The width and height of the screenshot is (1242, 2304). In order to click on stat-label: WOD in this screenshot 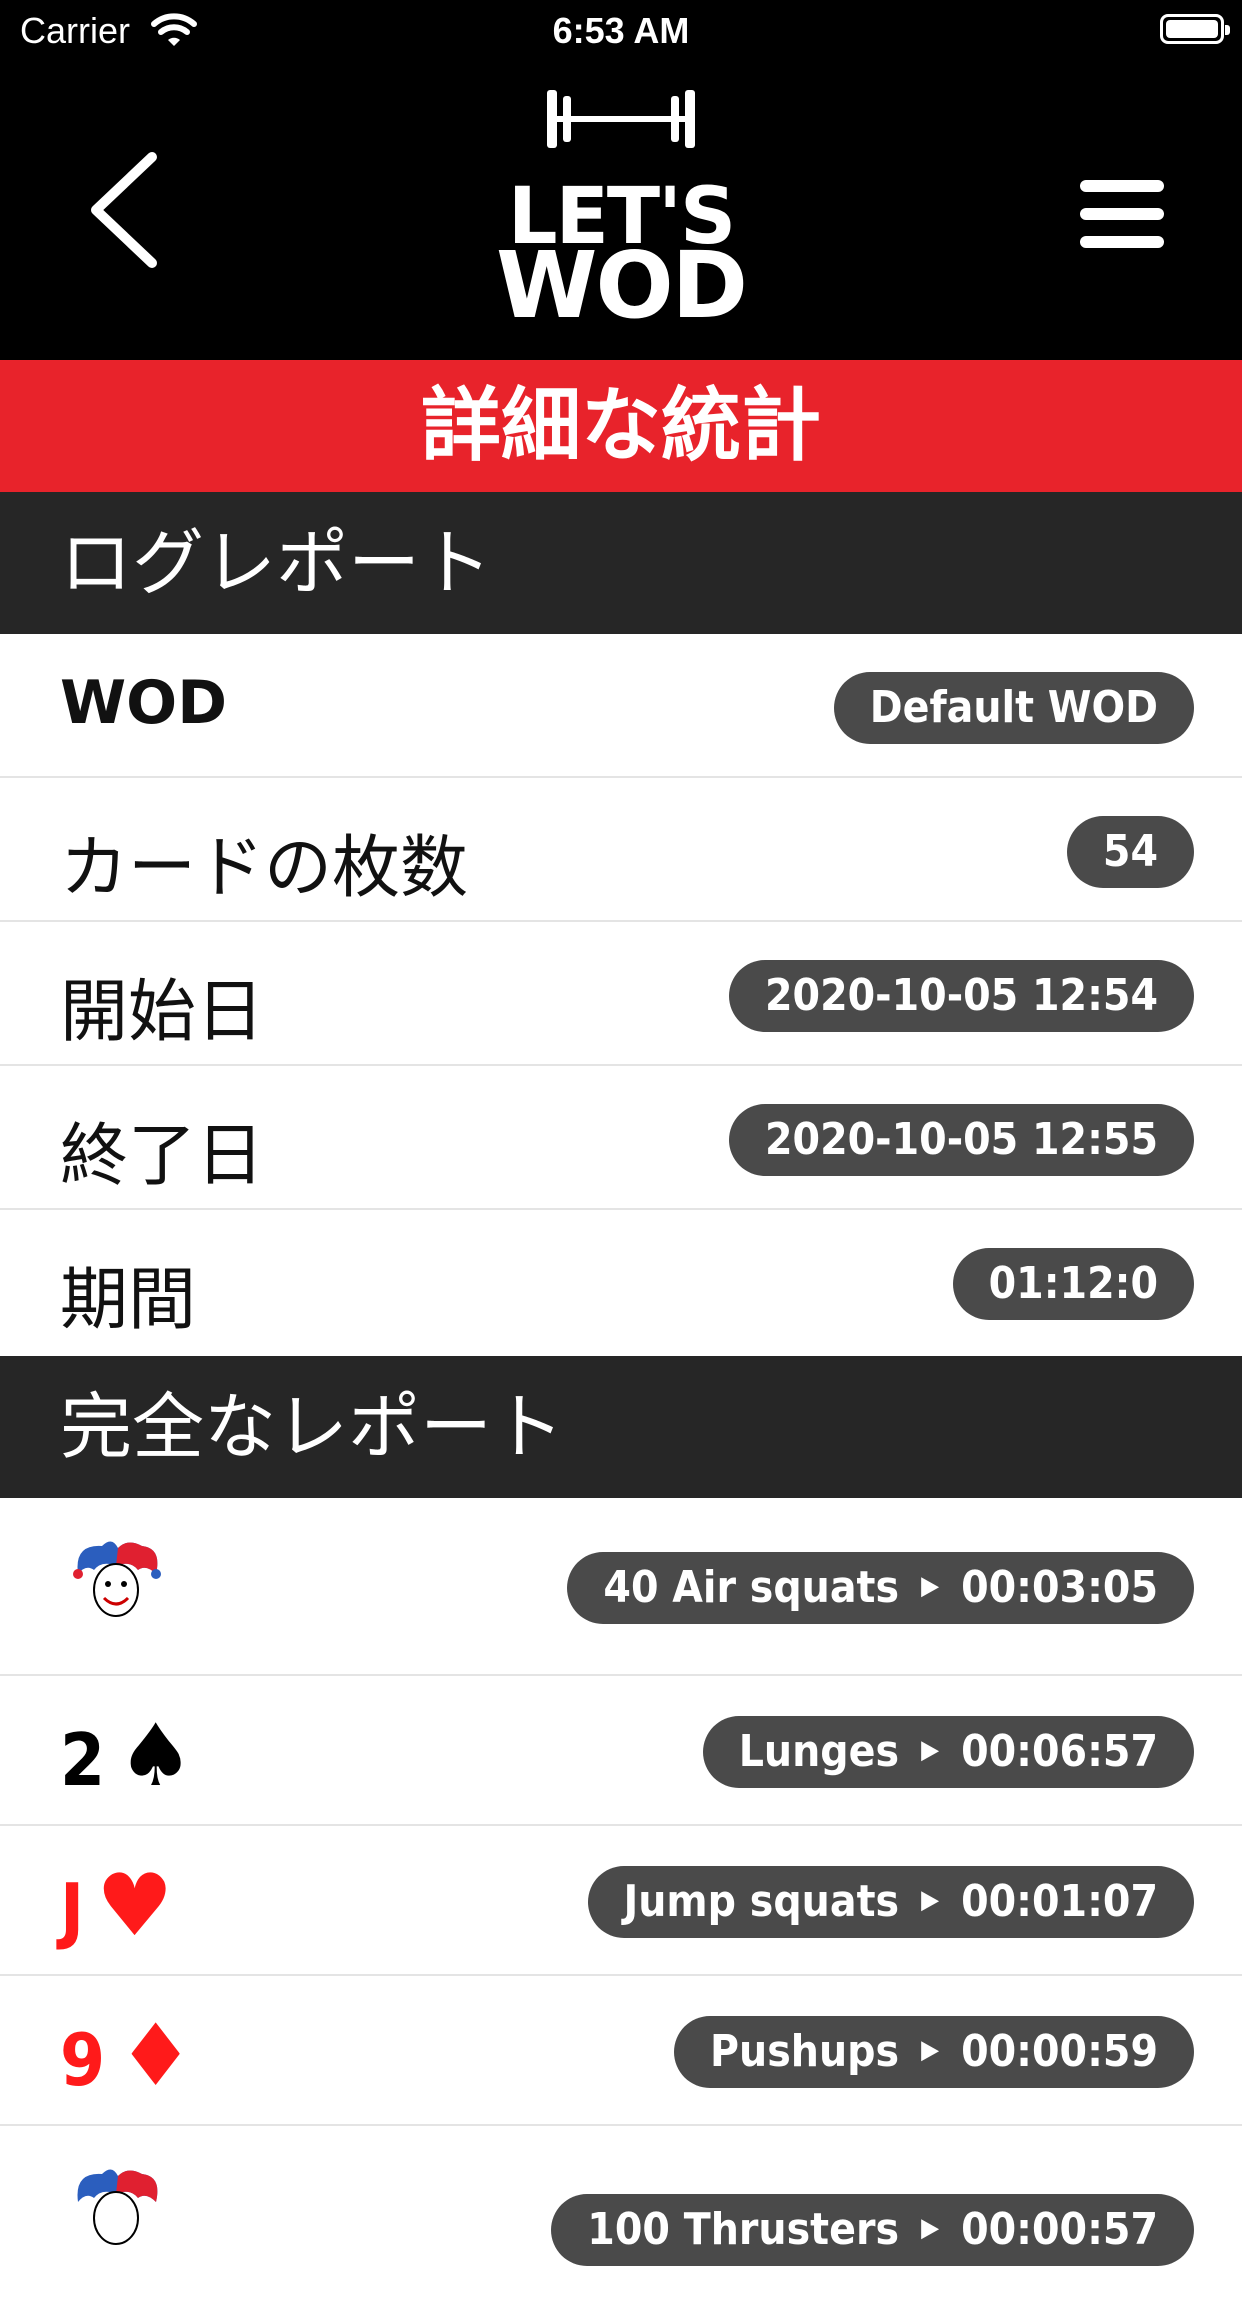, I will do `click(143, 703)`.